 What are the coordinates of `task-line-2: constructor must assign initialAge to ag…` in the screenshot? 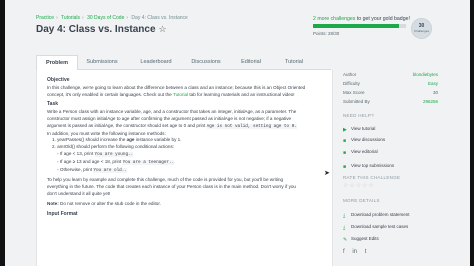 It's located at (169, 118).